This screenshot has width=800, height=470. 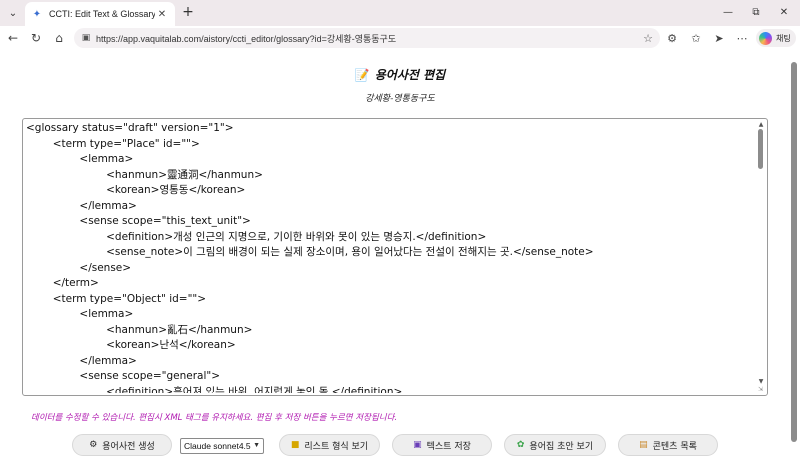 I want to click on memo-icon: 📝, so click(x=362, y=74).